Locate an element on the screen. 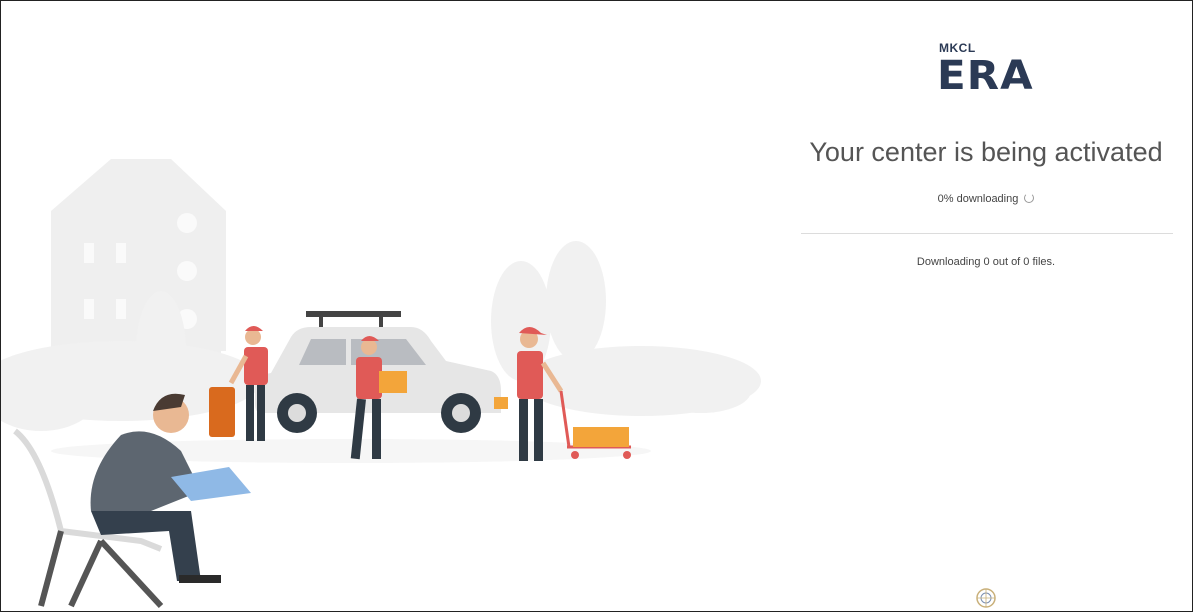 This screenshot has width=1193, height=612. mkcl-era-logo: MKCL ERA is located at coordinates (988, 73).